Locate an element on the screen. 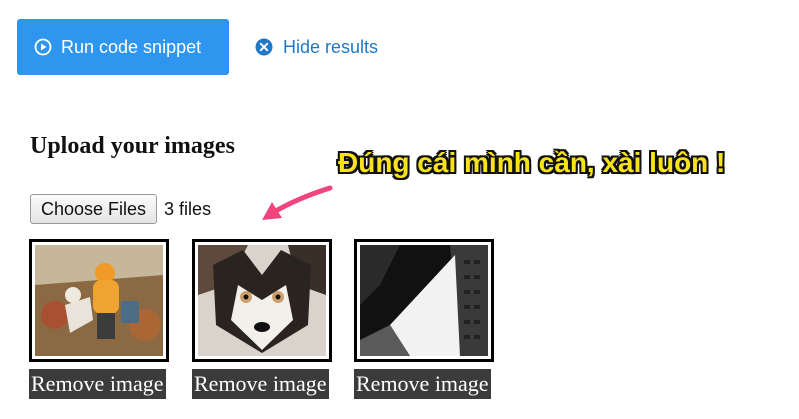 Image resolution: width=799 pixels, height=419 pixels. run-code-snippet-button: Run code snippet is located at coordinates (123, 47).